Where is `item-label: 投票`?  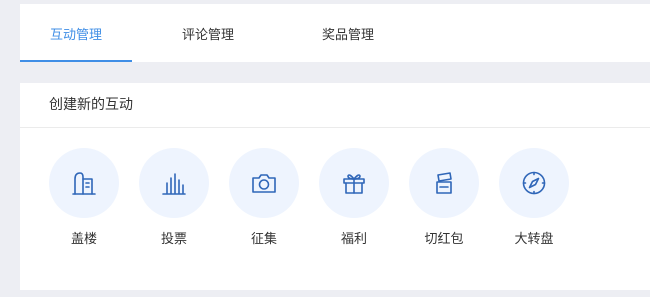 item-label: 投票 is located at coordinates (173, 239).